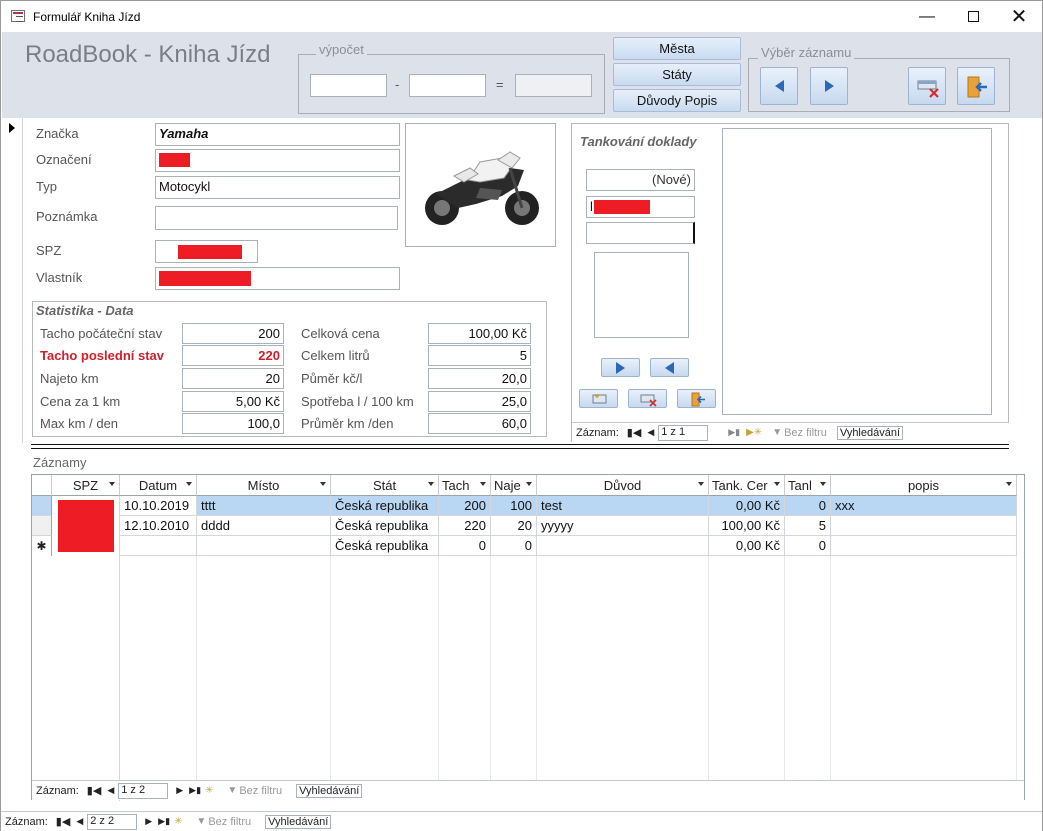 This screenshot has width=1043, height=831. Describe the element at coordinates (747, 485) in the screenshot. I see `col-tank-cena: Tank. Cer` at that location.